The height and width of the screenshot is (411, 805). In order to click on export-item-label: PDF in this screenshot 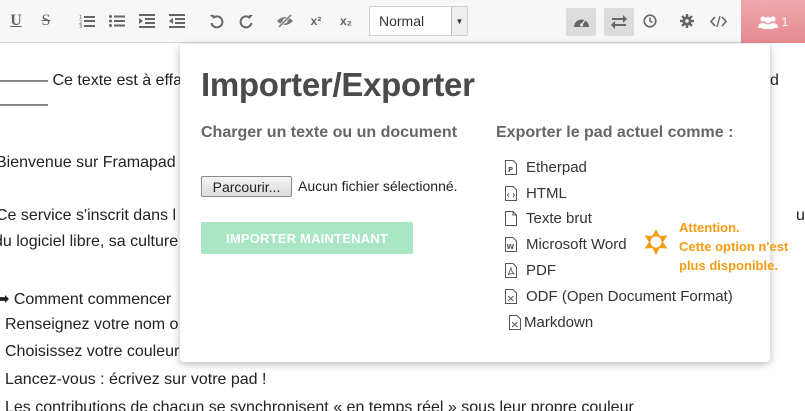, I will do `click(541, 270)`.